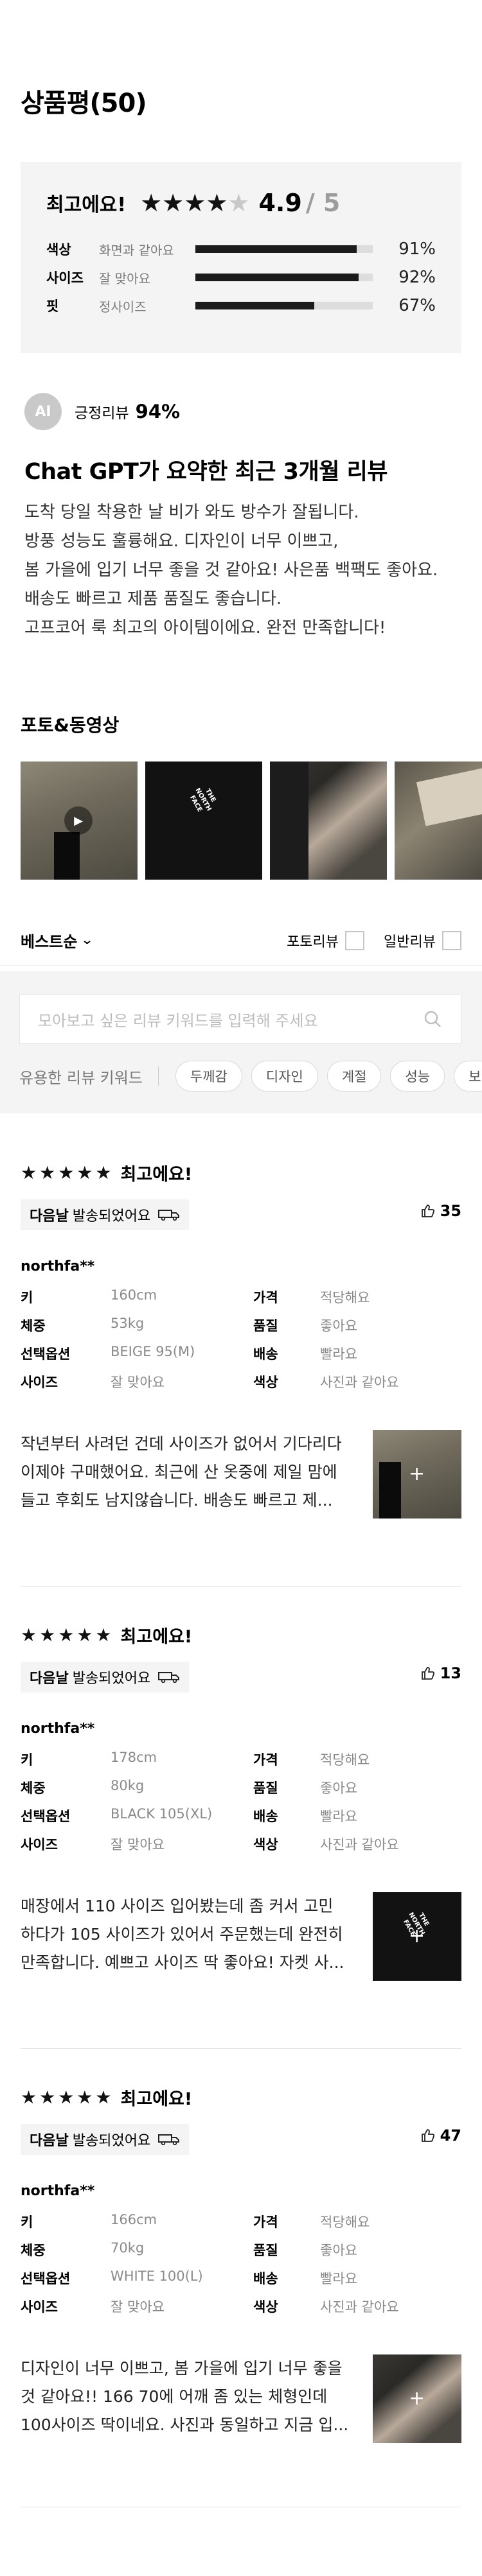 The width and height of the screenshot is (482, 2576). Describe the element at coordinates (111, 2141) in the screenshot. I see `shipping-text: 발송되었어요` at that location.